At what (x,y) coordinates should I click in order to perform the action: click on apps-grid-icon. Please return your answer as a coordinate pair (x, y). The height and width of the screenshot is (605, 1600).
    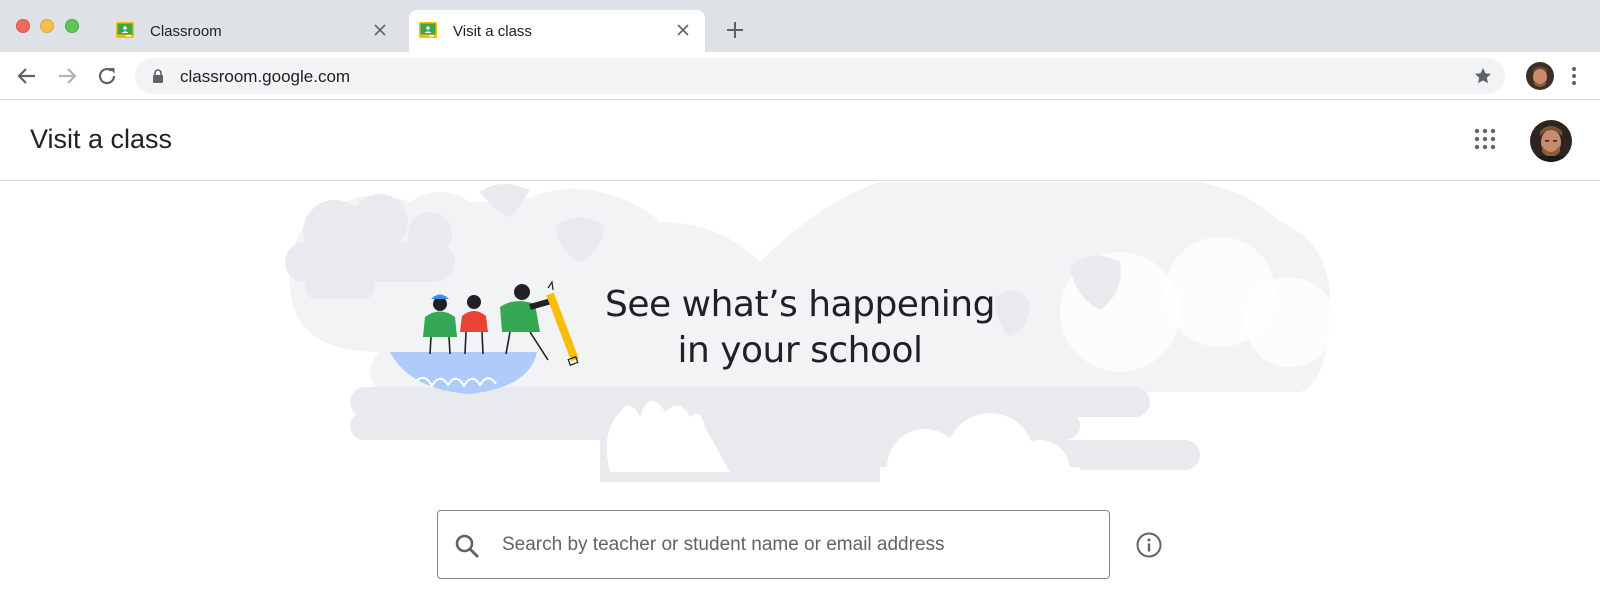
    Looking at the image, I should click on (1485, 139).